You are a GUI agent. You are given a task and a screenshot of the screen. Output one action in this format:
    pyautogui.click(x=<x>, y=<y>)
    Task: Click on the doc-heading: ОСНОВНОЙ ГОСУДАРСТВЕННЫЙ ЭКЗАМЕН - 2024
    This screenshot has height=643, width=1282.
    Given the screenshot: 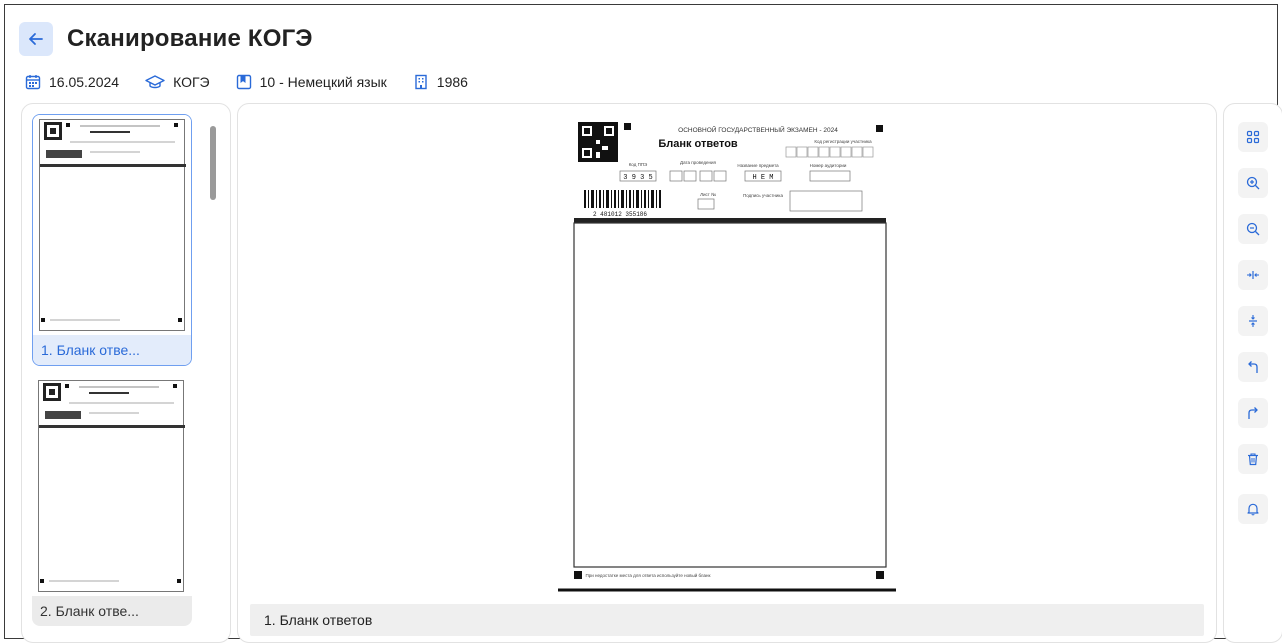 What is the action you would take?
    pyautogui.click(x=758, y=129)
    